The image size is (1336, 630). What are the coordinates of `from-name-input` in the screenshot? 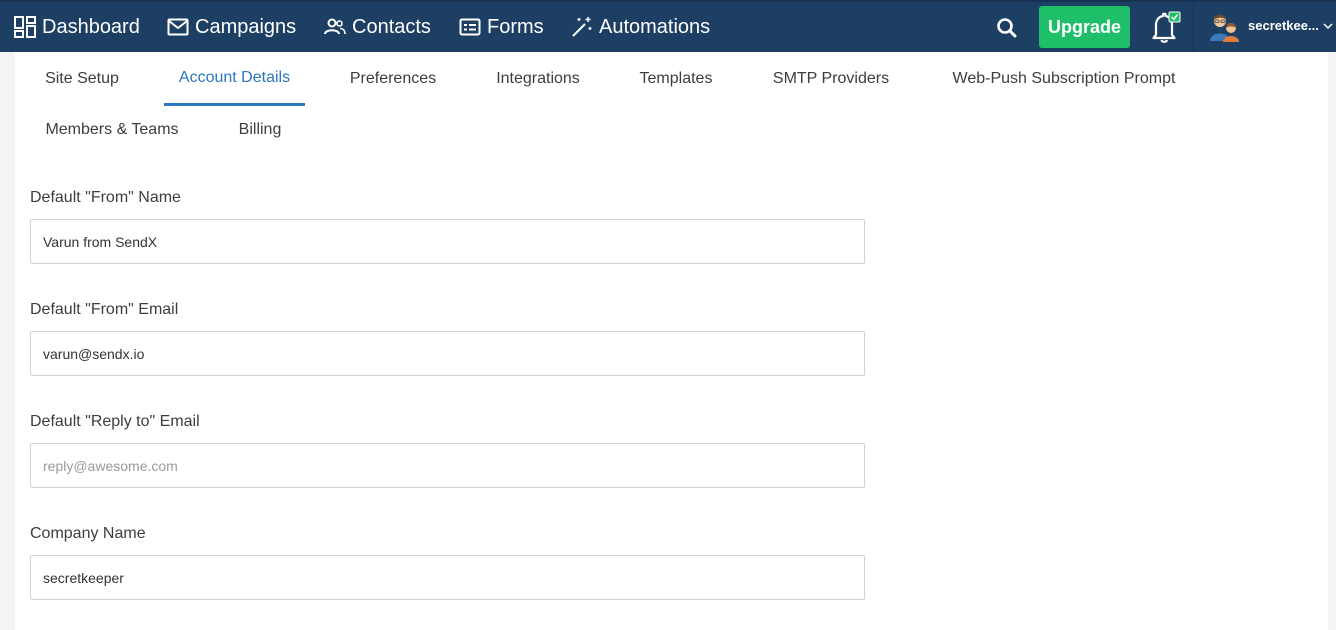 It's located at (447, 241).